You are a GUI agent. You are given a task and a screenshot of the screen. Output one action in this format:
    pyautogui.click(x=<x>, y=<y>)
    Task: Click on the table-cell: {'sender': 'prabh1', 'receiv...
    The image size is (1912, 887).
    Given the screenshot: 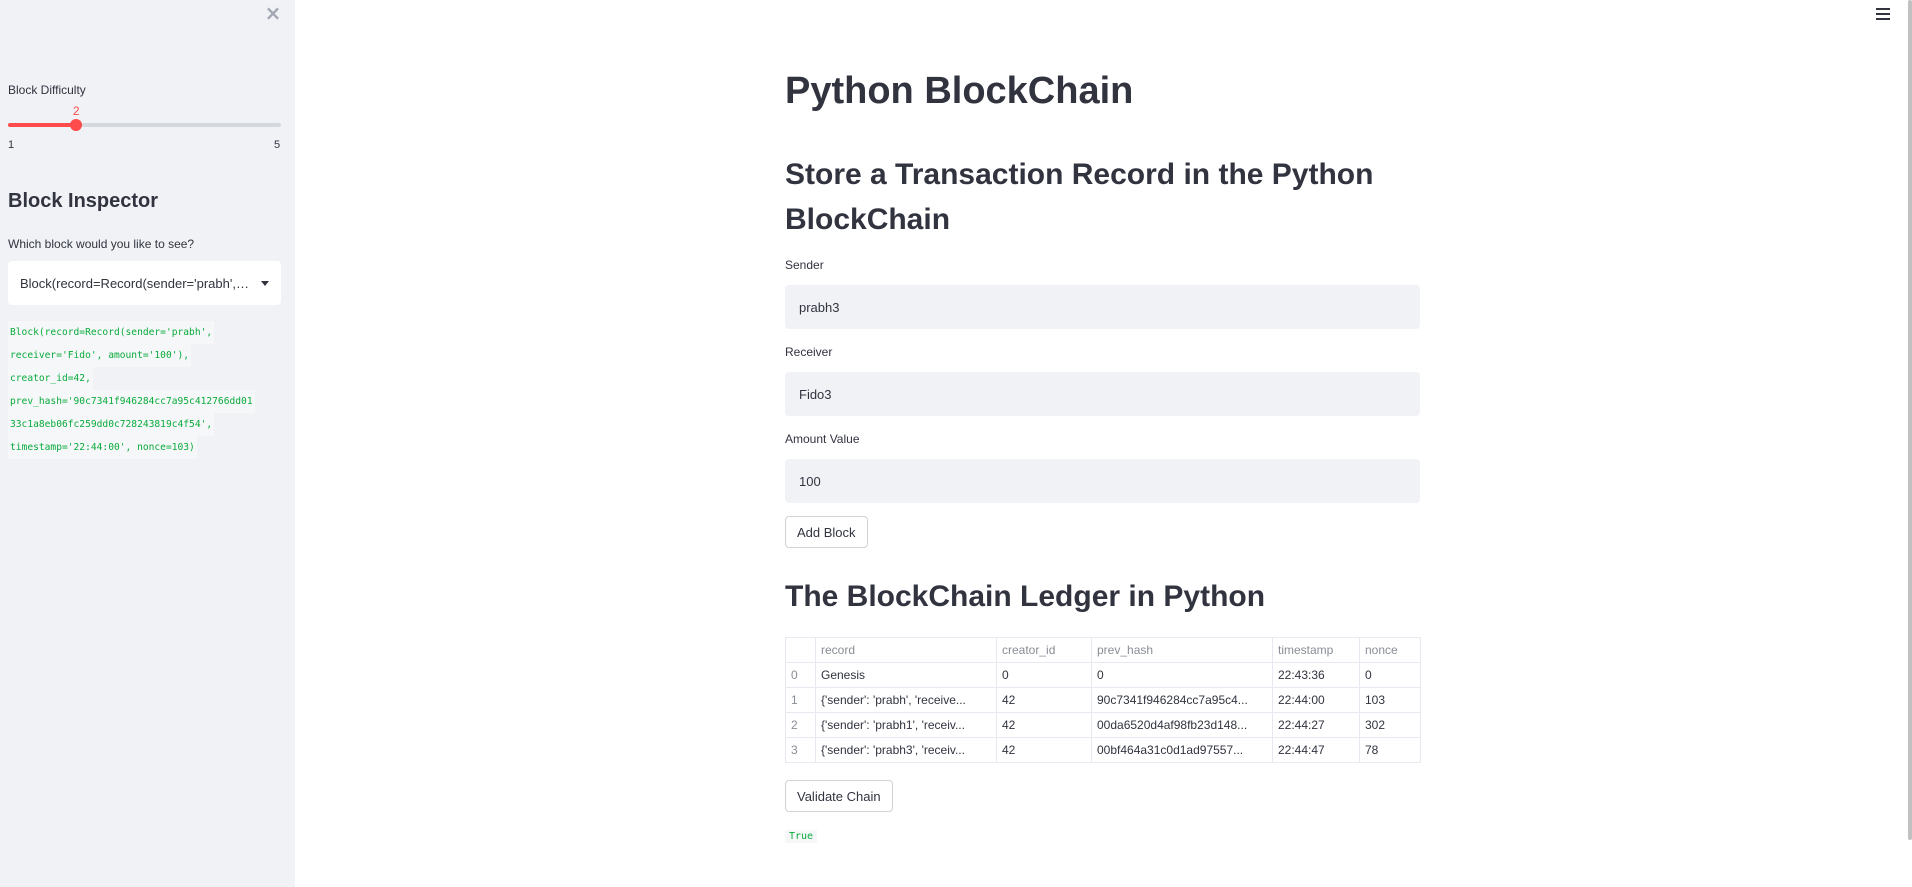 What is the action you would take?
    pyautogui.click(x=906, y=725)
    